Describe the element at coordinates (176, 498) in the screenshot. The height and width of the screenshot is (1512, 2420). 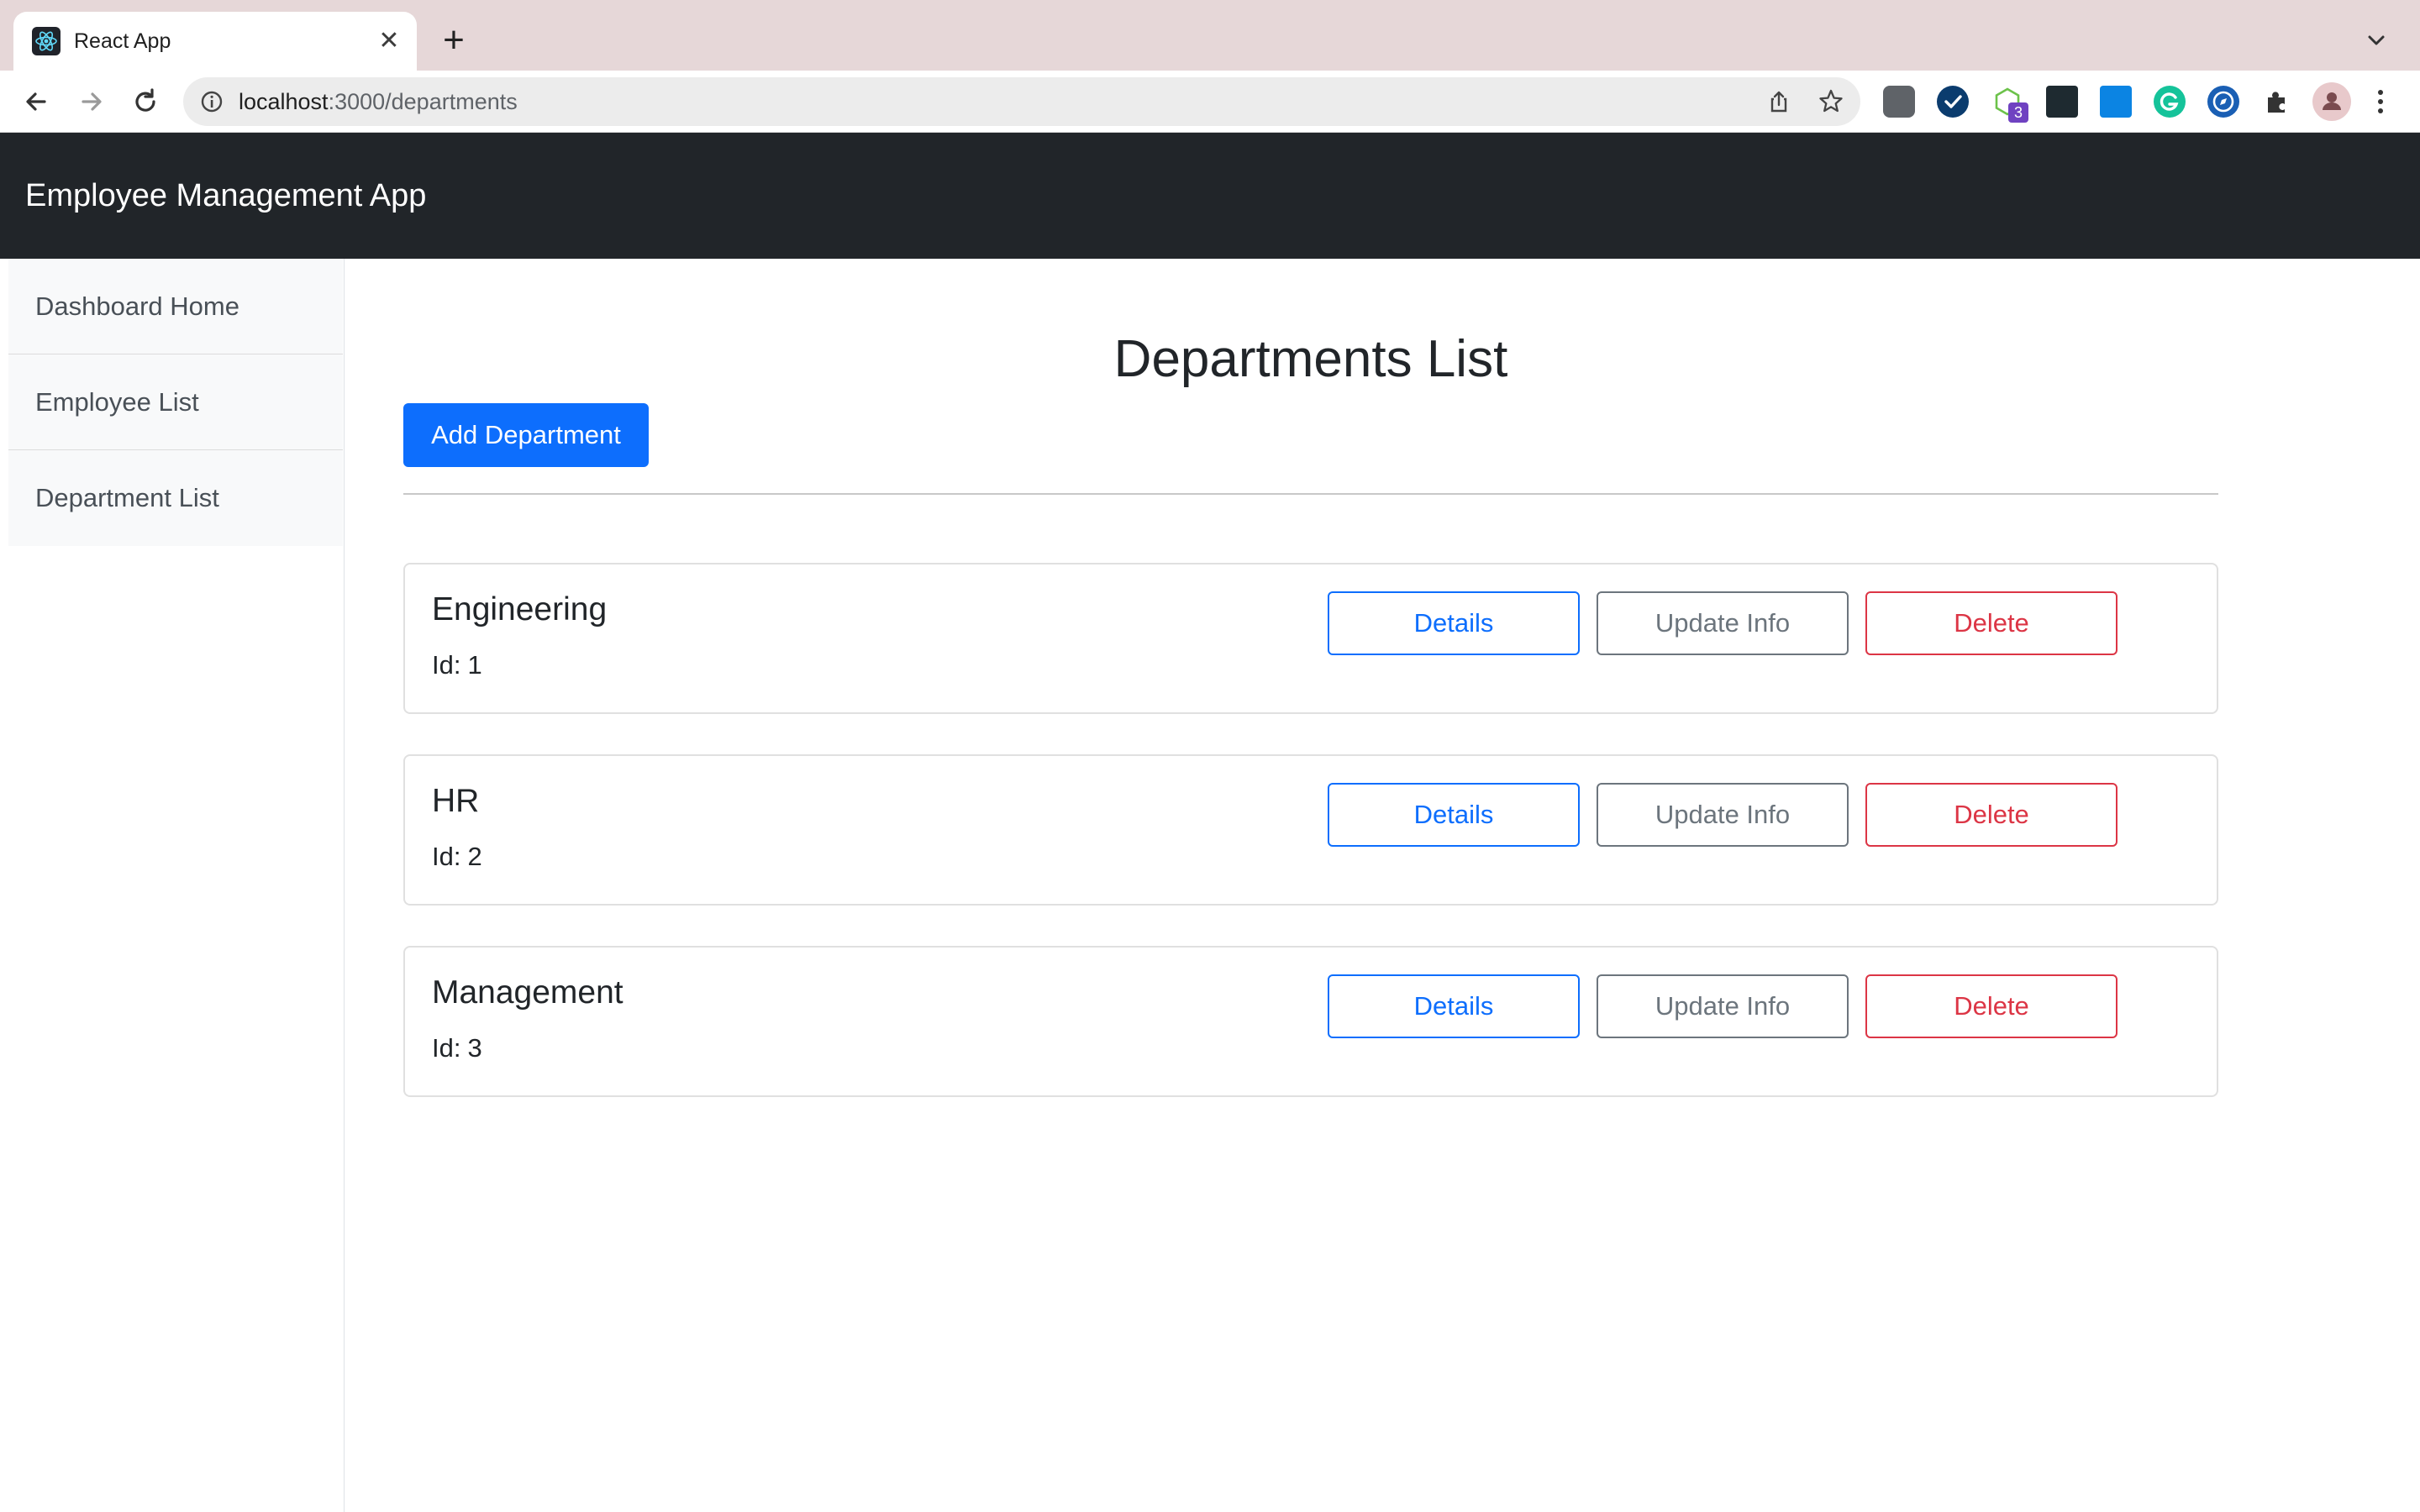
I see `sidebar-item-department-list: Department List` at that location.